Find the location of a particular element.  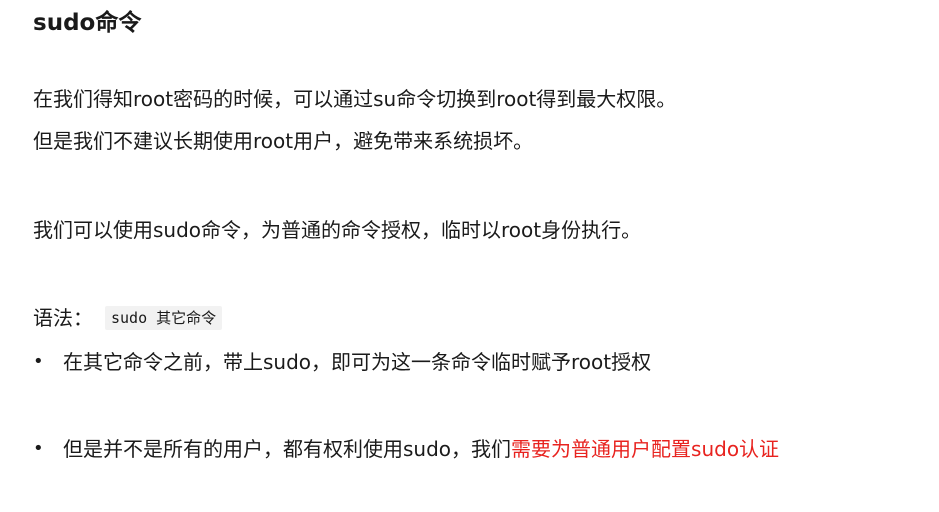

highlighted-text: 需要为普通用户配置sudo认证 is located at coordinates (645, 449).